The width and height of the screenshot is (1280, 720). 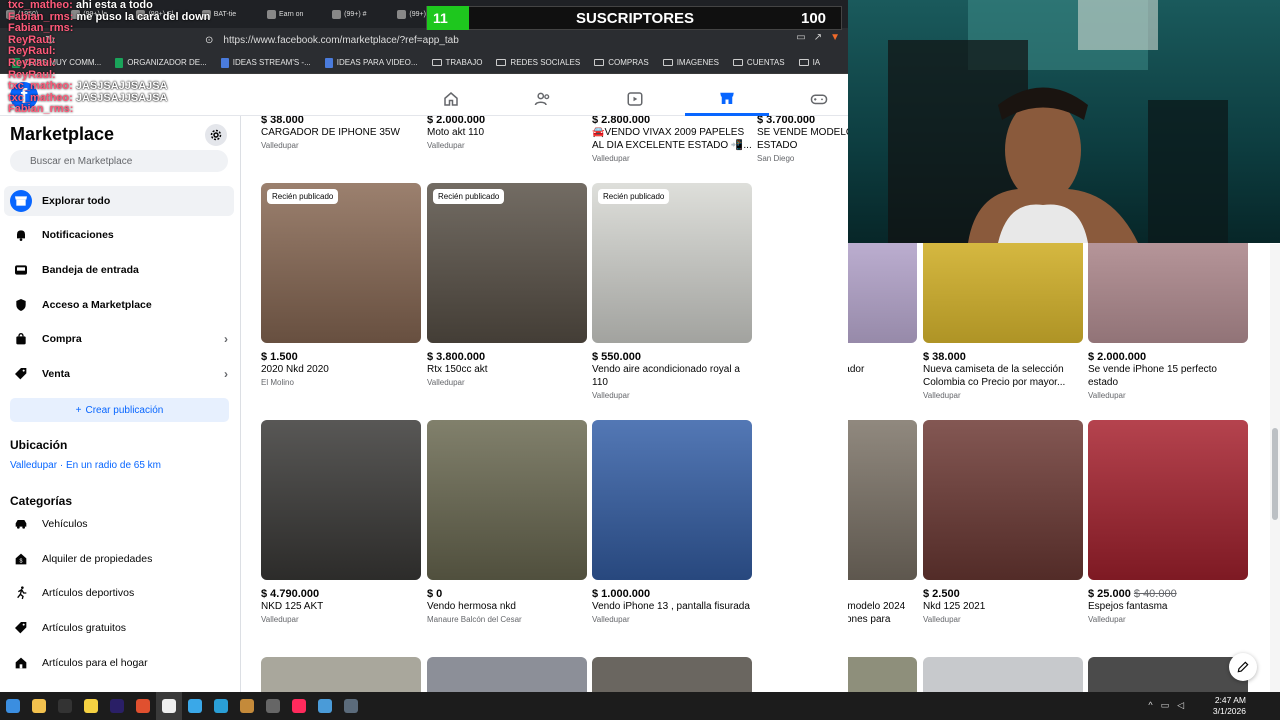 I want to click on page-scrollbar, so click(x=1275, y=468).